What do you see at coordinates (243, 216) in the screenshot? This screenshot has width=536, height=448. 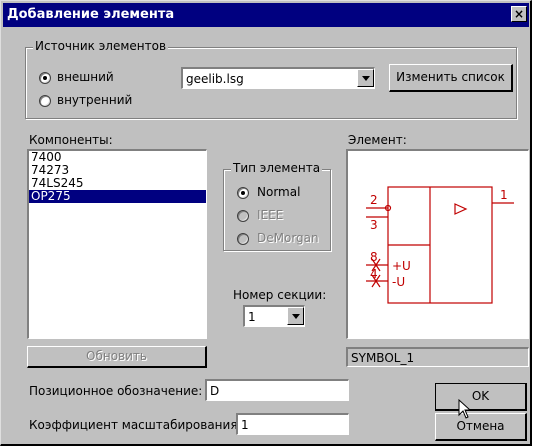 I see `ieee-radio` at bounding box center [243, 216].